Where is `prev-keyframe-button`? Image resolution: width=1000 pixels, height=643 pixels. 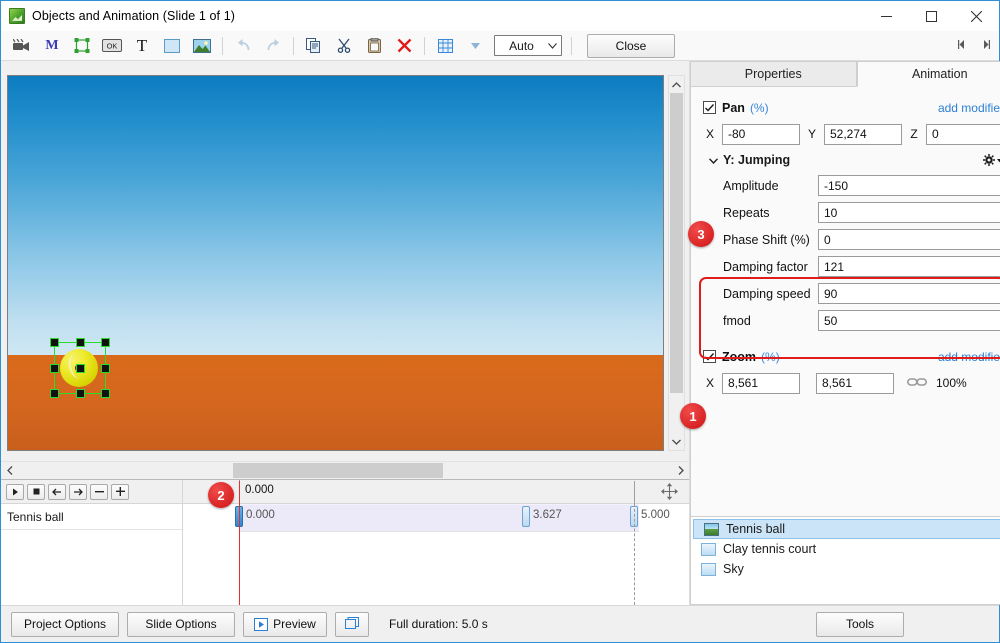 prev-keyframe-button is located at coordinates (57, 491).